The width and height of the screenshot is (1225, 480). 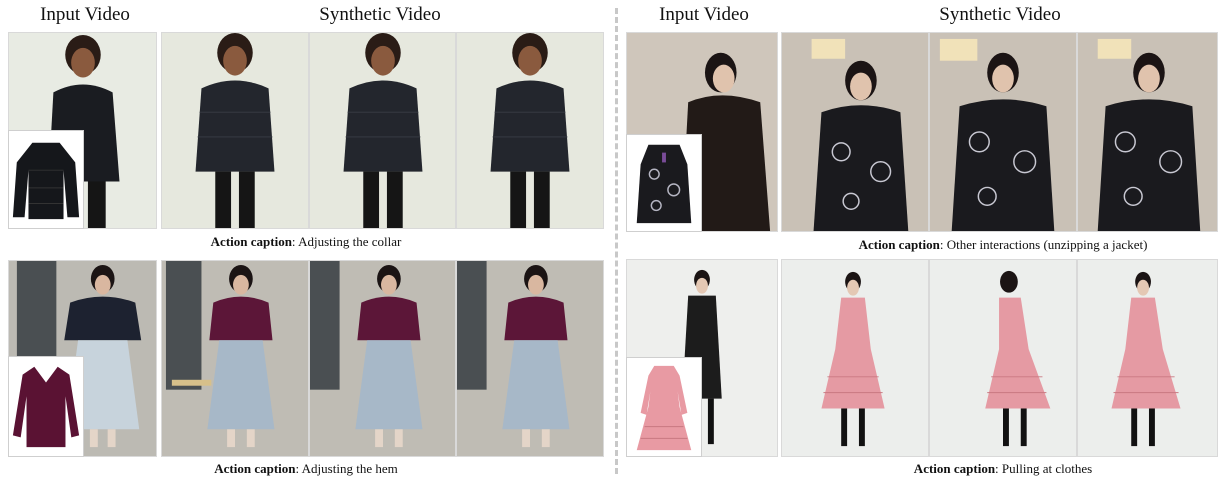 I want to click on right-row2-caption: Action caption: Pulling at clothes, so click(x=1003, y=469).